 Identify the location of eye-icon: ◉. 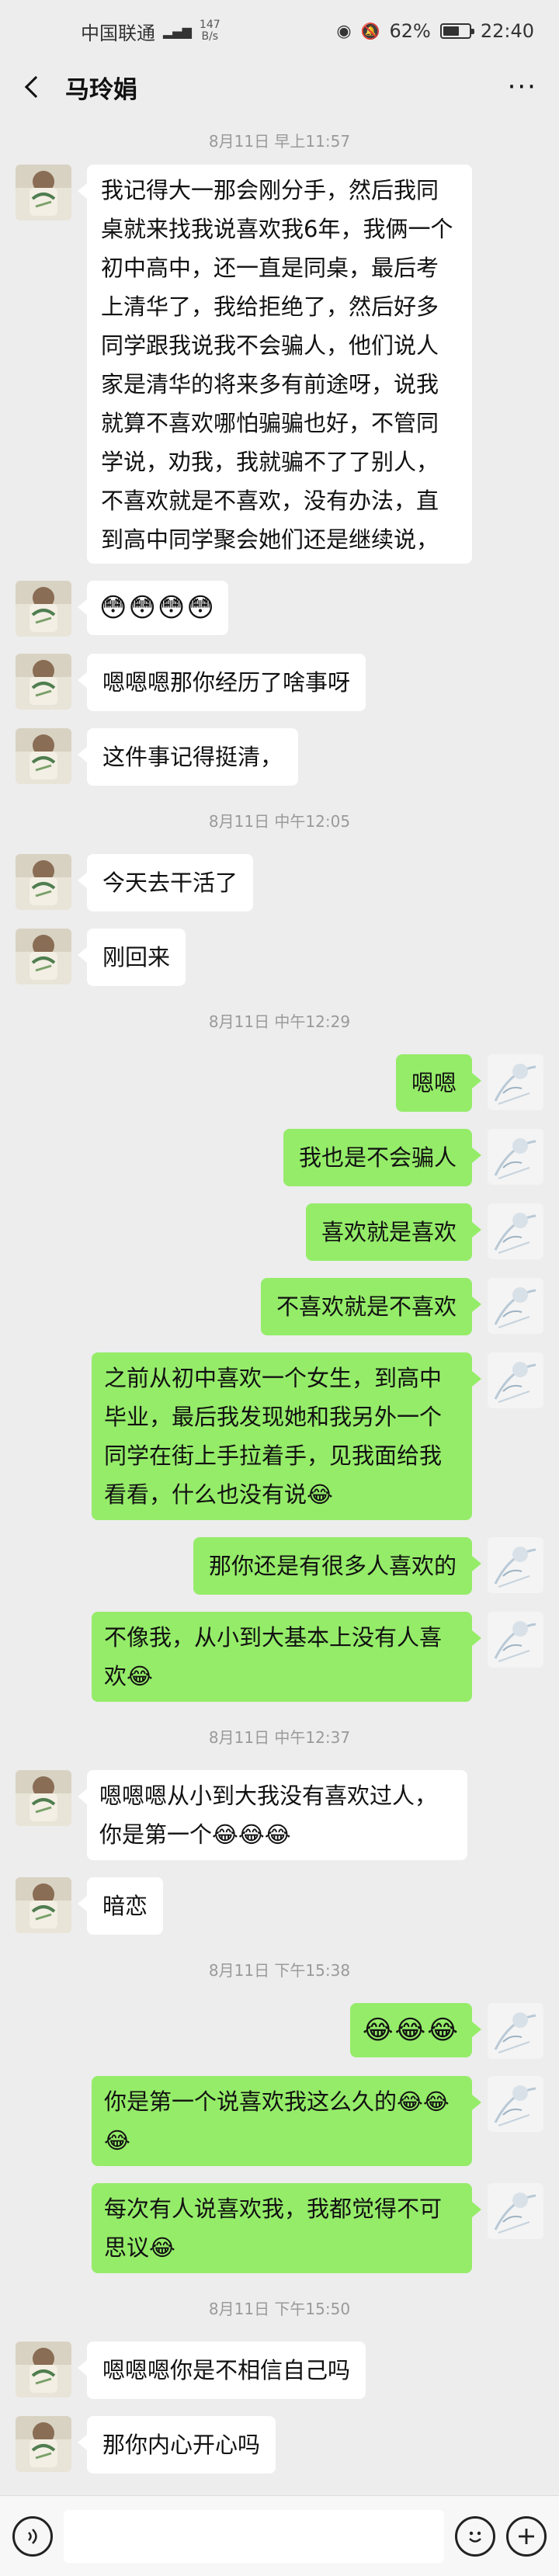
(344, 31).